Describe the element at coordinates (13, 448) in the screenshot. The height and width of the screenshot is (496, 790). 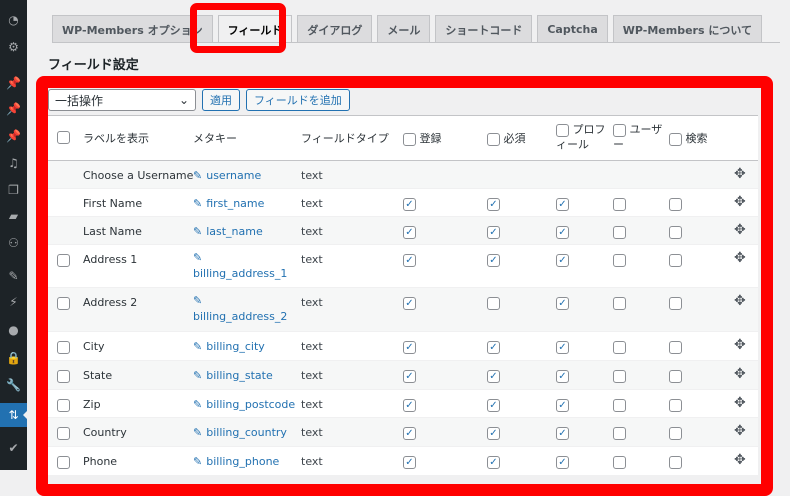
I see `shield-icon: ✔` at that location.